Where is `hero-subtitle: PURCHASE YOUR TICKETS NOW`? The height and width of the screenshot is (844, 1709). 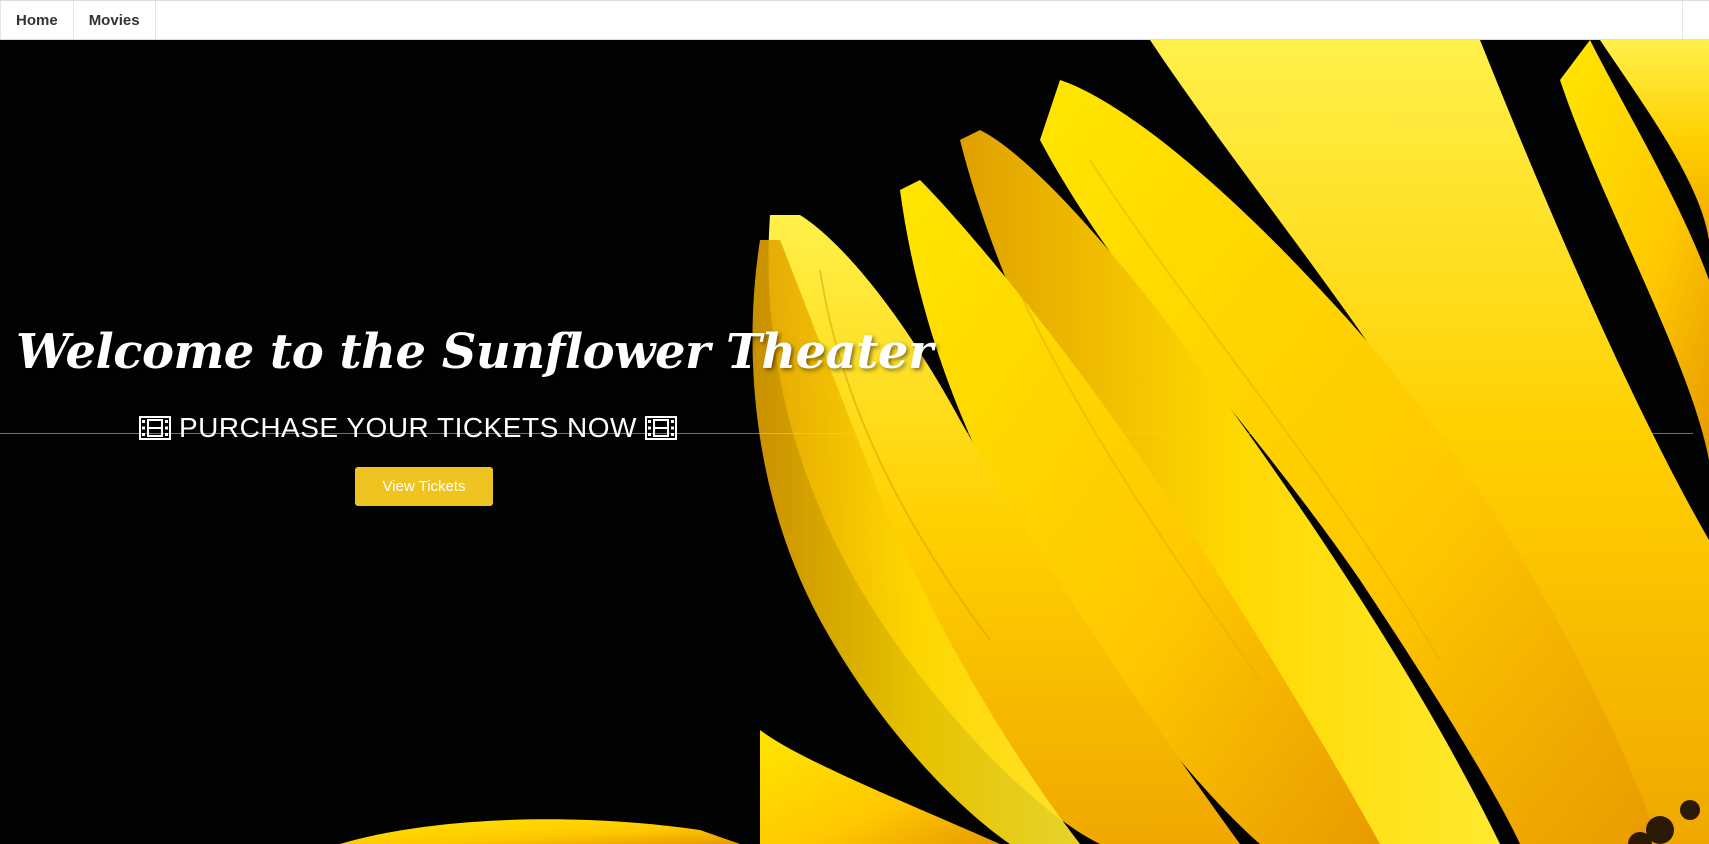
hero-subtitle: PURCHASE YOUR TICKETS NOW is located at coordinates (408, 427).